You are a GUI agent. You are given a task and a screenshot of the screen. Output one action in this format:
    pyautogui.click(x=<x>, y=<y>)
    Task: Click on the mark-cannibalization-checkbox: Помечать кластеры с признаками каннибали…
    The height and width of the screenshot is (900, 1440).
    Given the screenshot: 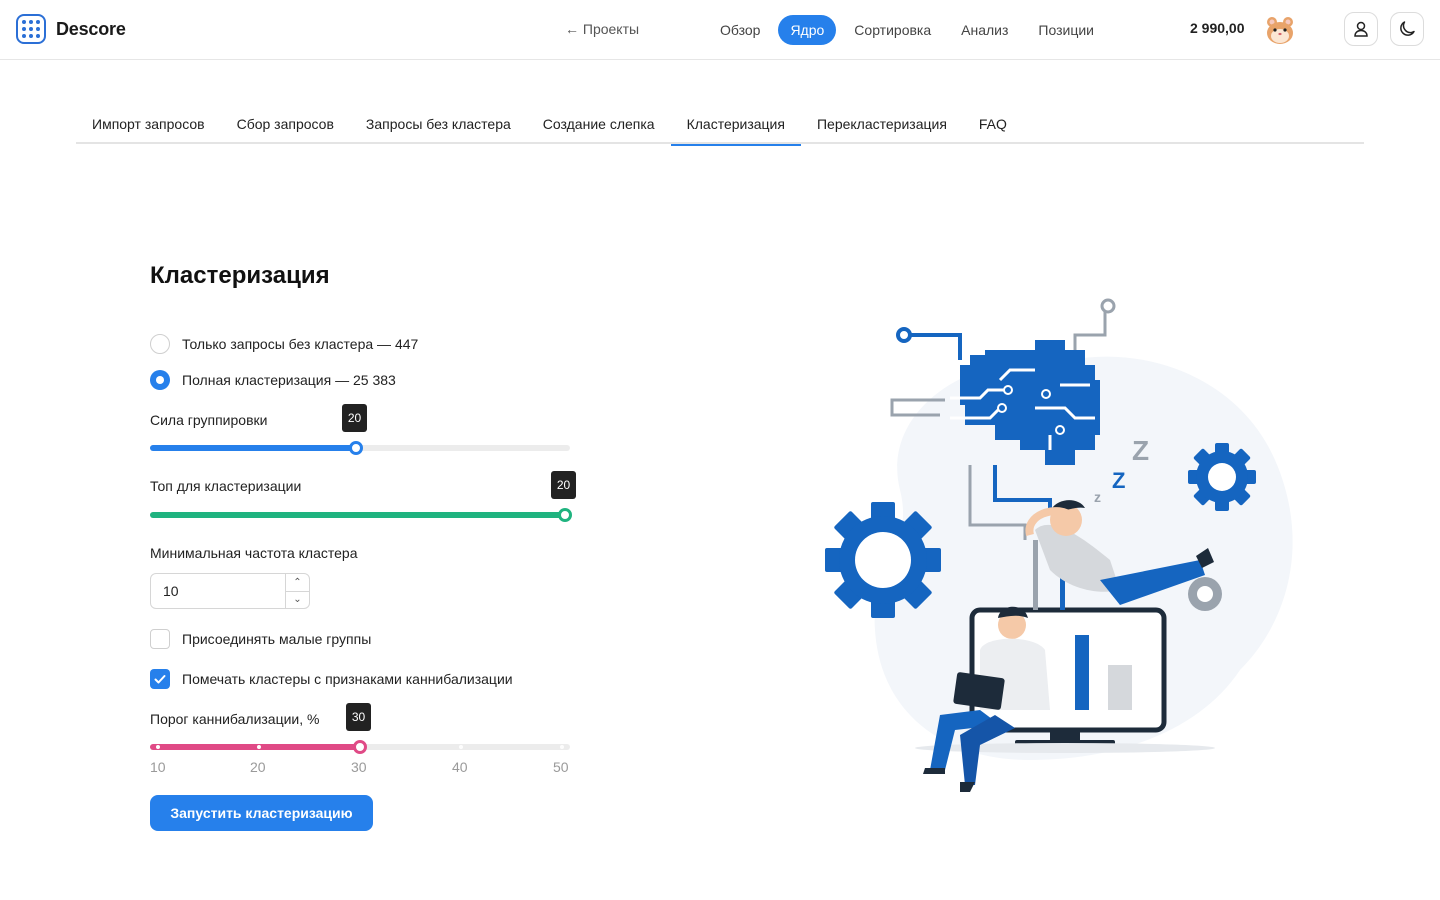 What is the action you would take?
    pyautogui.click(x=331, y=679)
    